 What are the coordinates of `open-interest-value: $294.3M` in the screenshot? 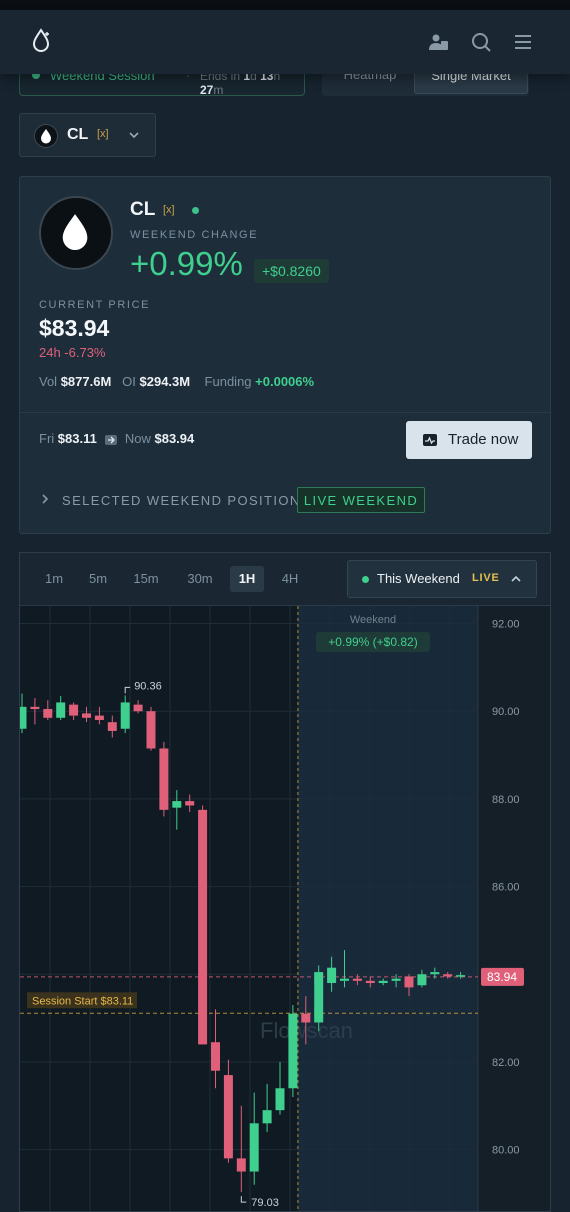 It's located at (165, 381).